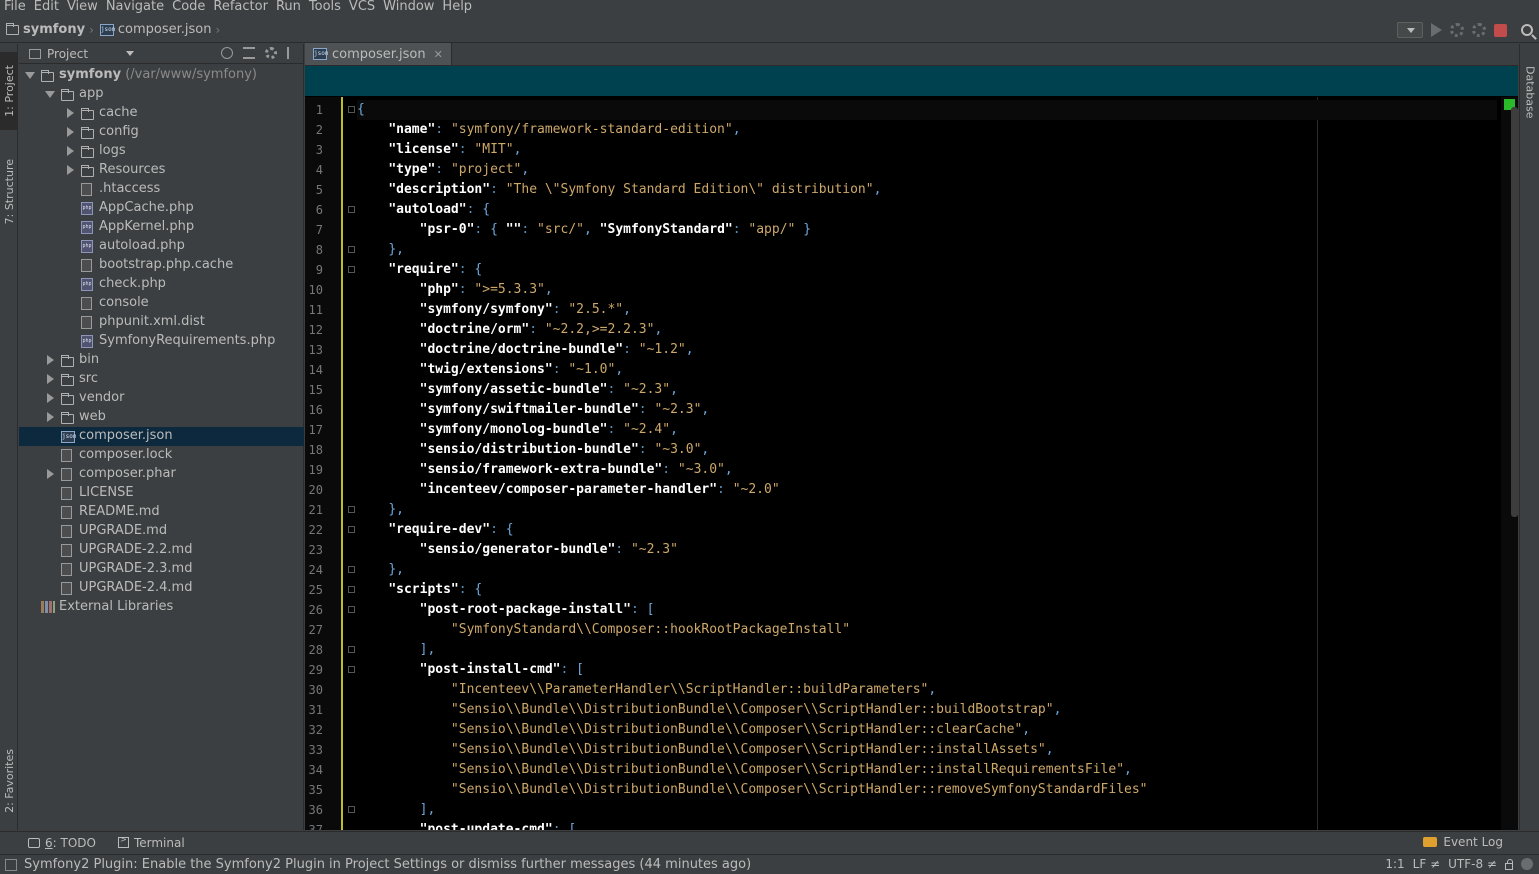 Image resolution: width=1539 pixels, height=874 pixels. I want to click on code-line: "php": ">=5.3.3",, so click(927, 290).